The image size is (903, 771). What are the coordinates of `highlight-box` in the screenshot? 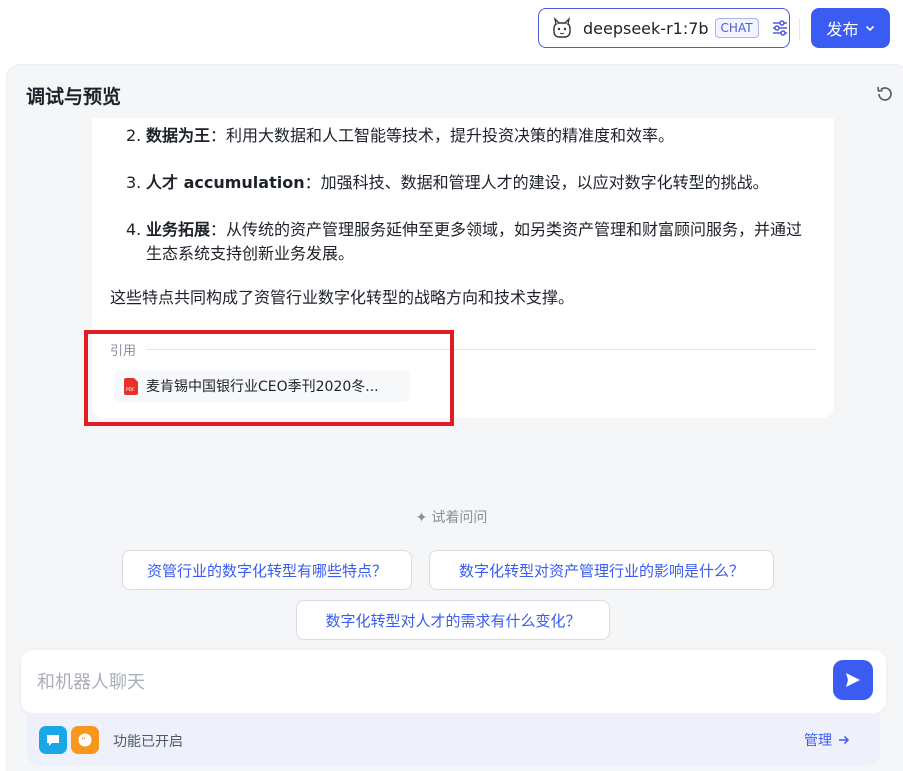 It's located at (269, 378).